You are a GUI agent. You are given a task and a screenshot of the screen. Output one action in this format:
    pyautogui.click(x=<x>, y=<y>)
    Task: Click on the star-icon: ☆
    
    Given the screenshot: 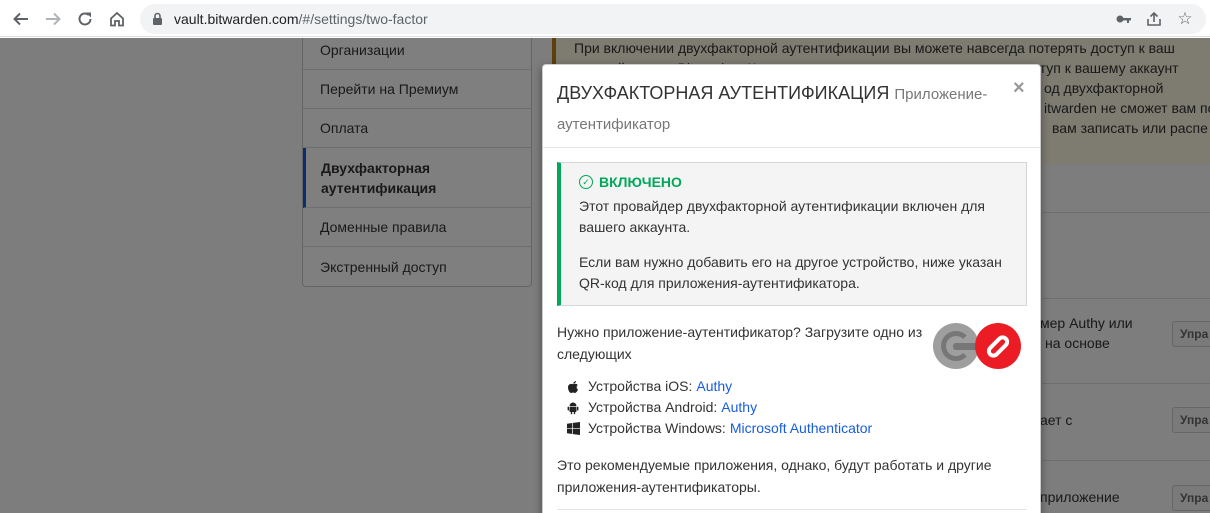 What is the action you would take?
    pyautogui.click(x=1185, y=19)
    